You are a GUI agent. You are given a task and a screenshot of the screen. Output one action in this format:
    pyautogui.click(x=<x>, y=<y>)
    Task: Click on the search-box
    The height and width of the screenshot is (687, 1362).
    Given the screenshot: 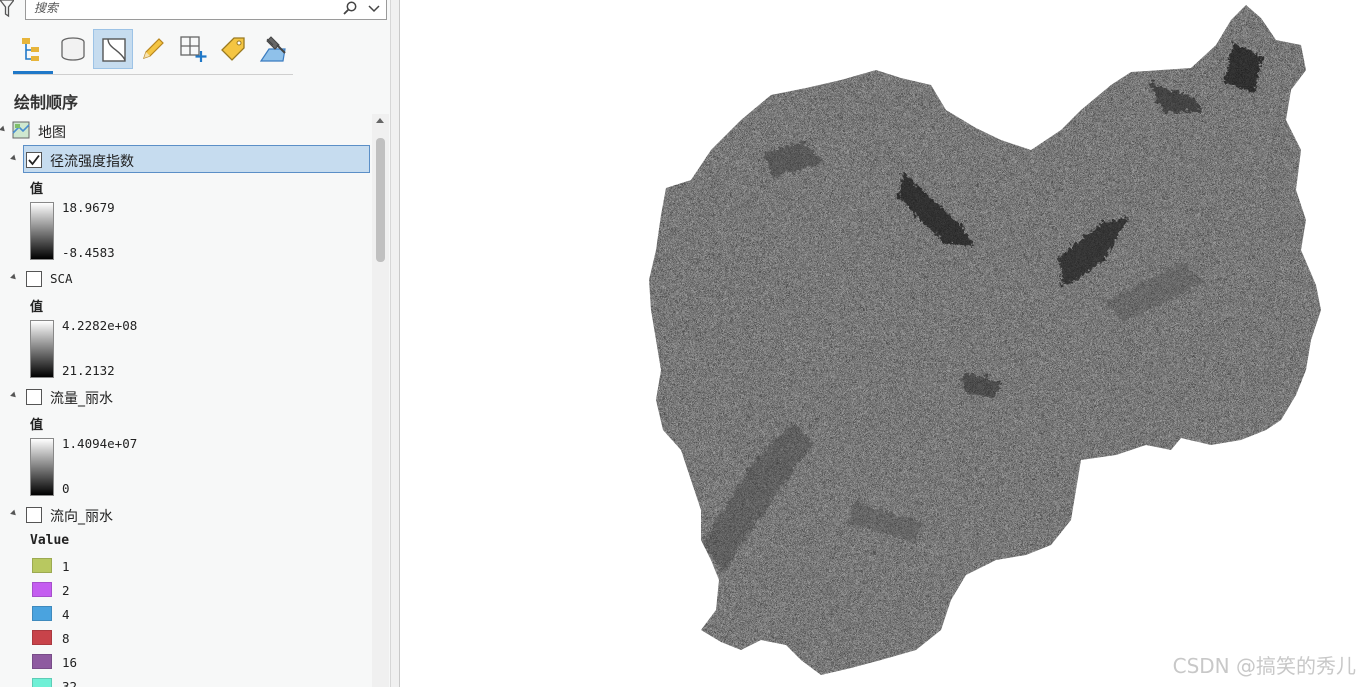 What is the action you would take?
    pyautogui.click(x=206, y=10)
    